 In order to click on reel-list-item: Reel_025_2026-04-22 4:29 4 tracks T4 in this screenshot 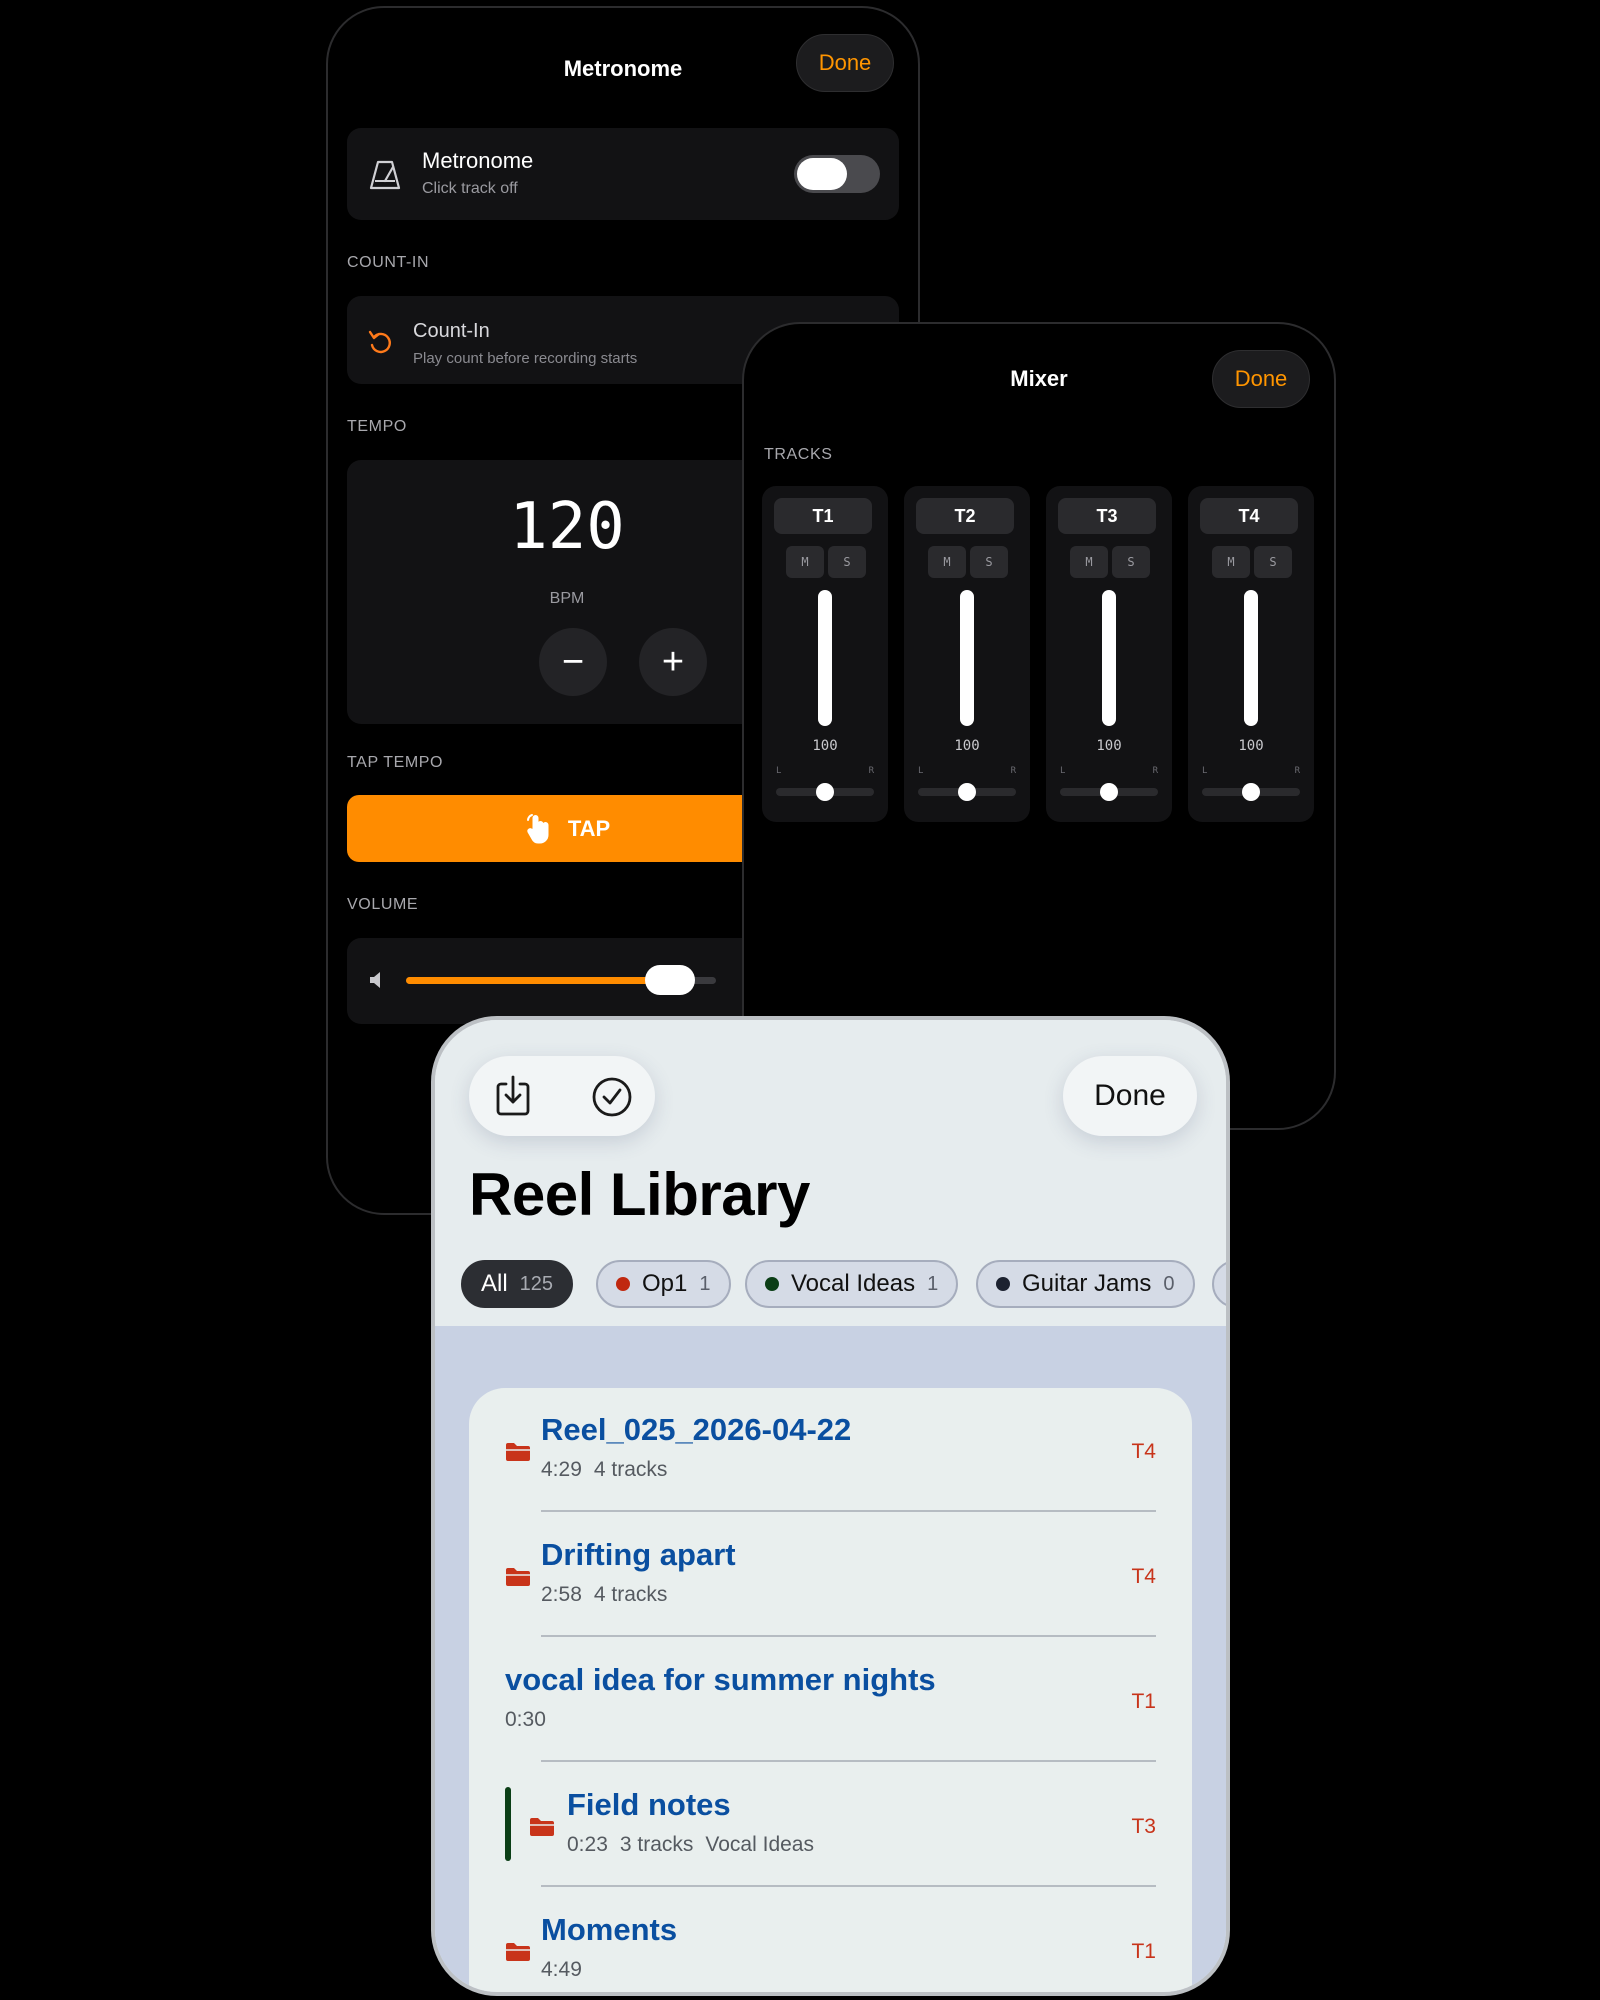, I will do `click(830, 1450)`.